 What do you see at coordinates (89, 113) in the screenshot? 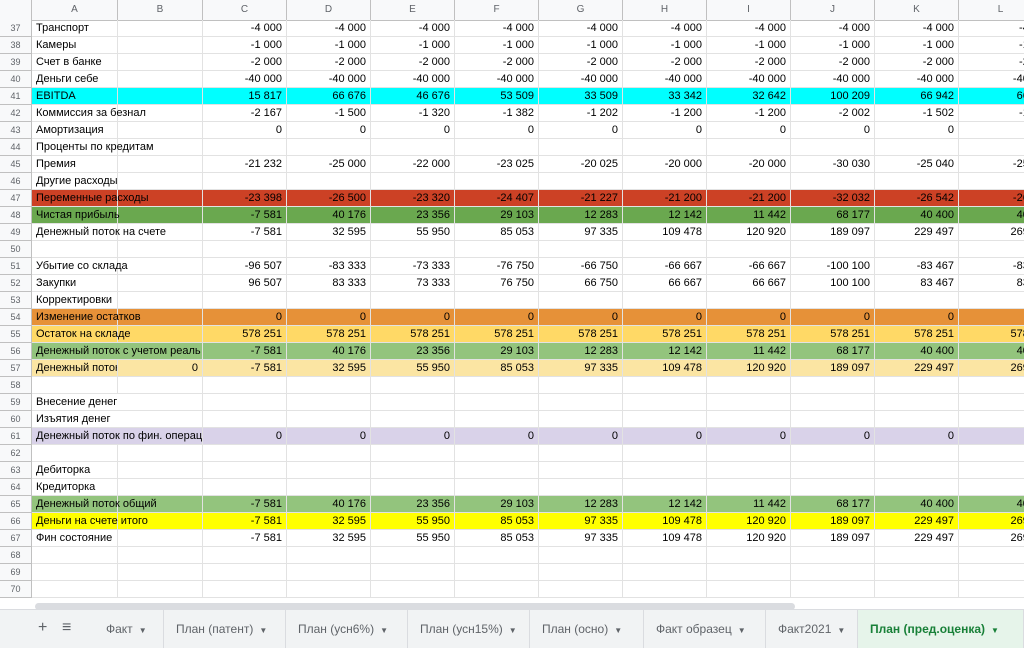
I see `cell-label: Коммиссия за безнал` at bounding box center [89, 113].